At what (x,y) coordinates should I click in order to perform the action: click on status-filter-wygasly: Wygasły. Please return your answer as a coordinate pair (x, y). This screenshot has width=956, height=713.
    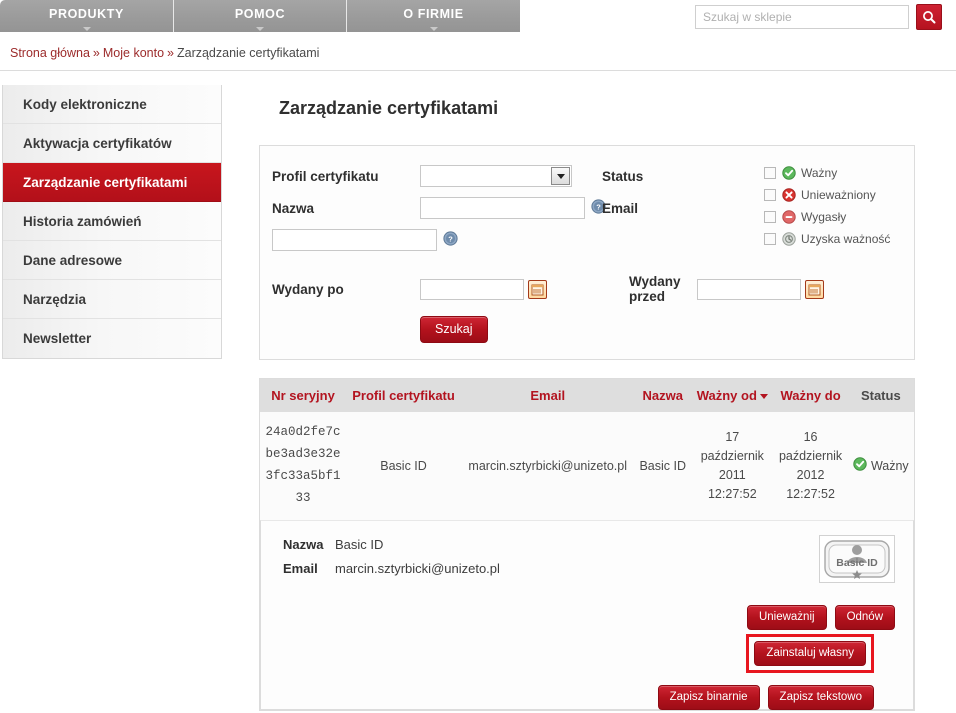
    Looking at the image, I should click on (829, 216).